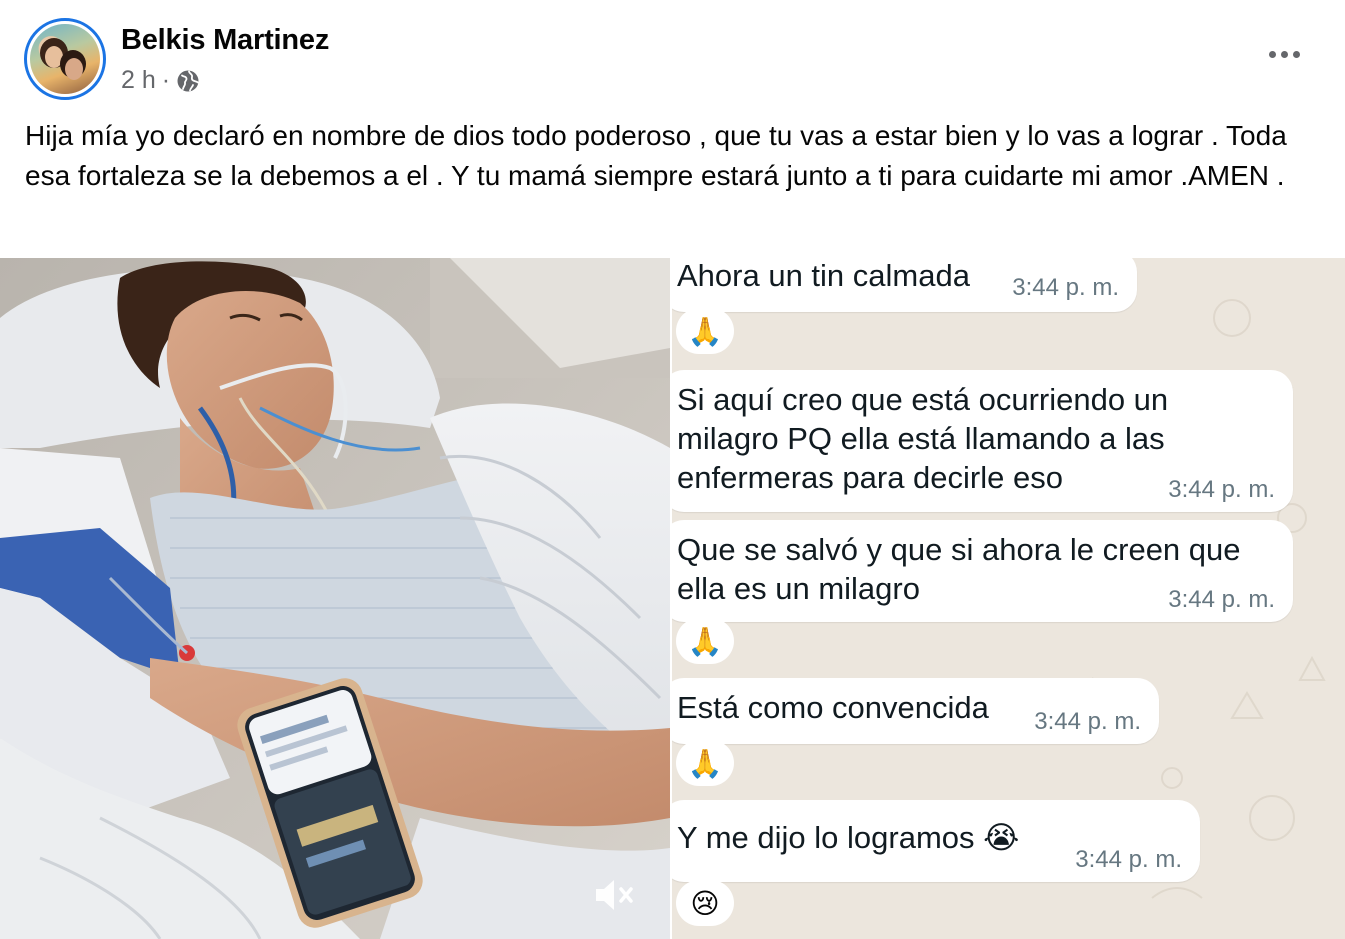 The height and width of the screenshot is (939, 1345). Describe the element at coordinates (705, 903) in the screenshot. I see `message-reaction: 😢` at that location.